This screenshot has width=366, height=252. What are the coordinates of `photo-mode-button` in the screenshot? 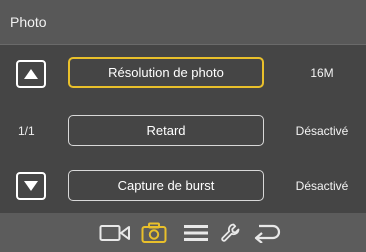 It's located at (154, 233).